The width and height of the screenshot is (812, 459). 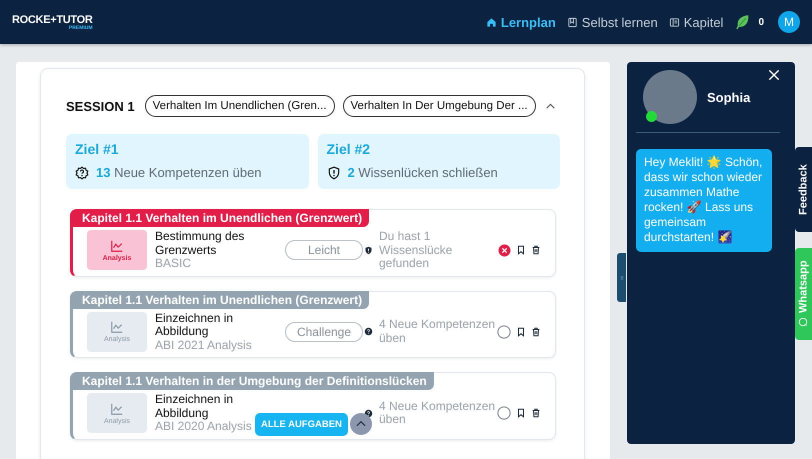 I want to click on close-icon, so click(x=774, y=75).